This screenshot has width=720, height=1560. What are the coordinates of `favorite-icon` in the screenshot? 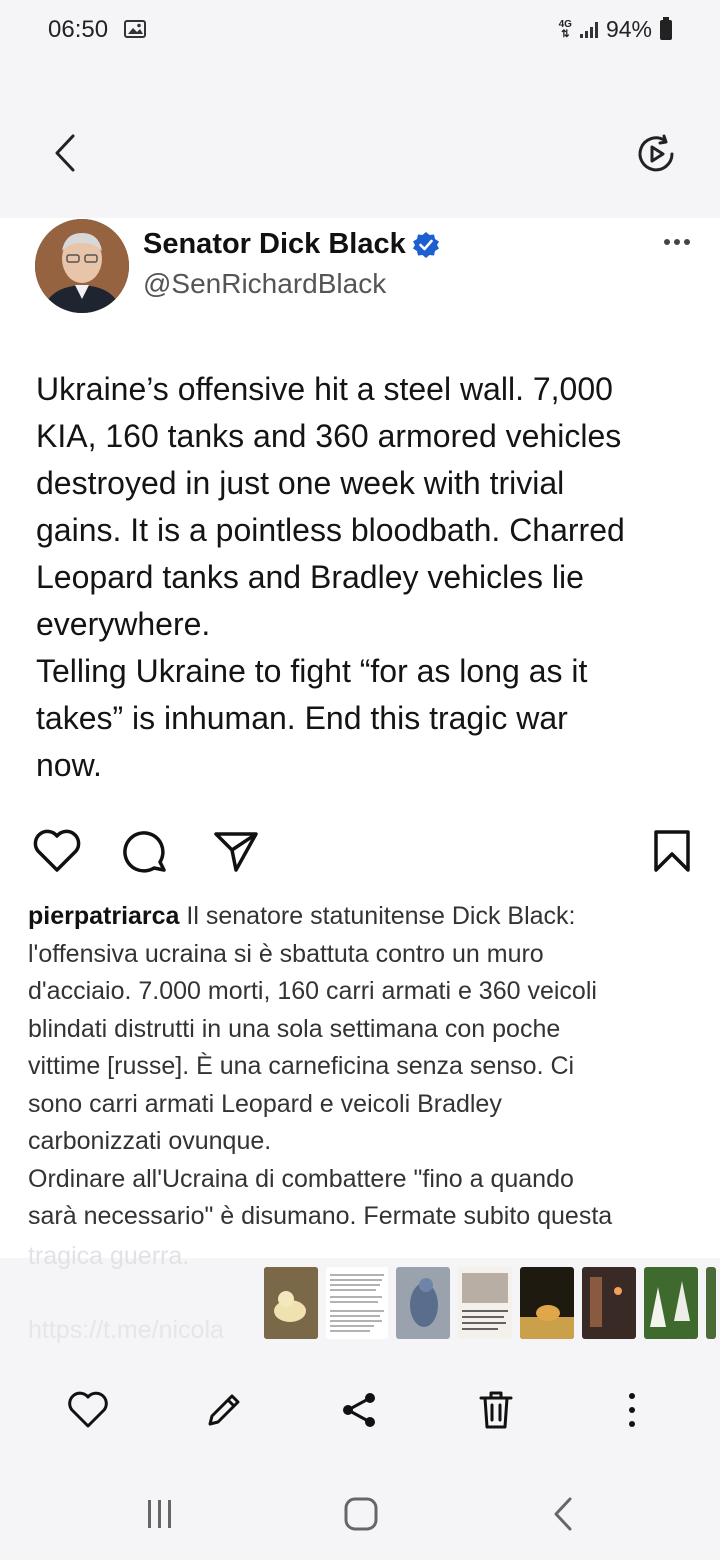 It's located at (88, 1409).